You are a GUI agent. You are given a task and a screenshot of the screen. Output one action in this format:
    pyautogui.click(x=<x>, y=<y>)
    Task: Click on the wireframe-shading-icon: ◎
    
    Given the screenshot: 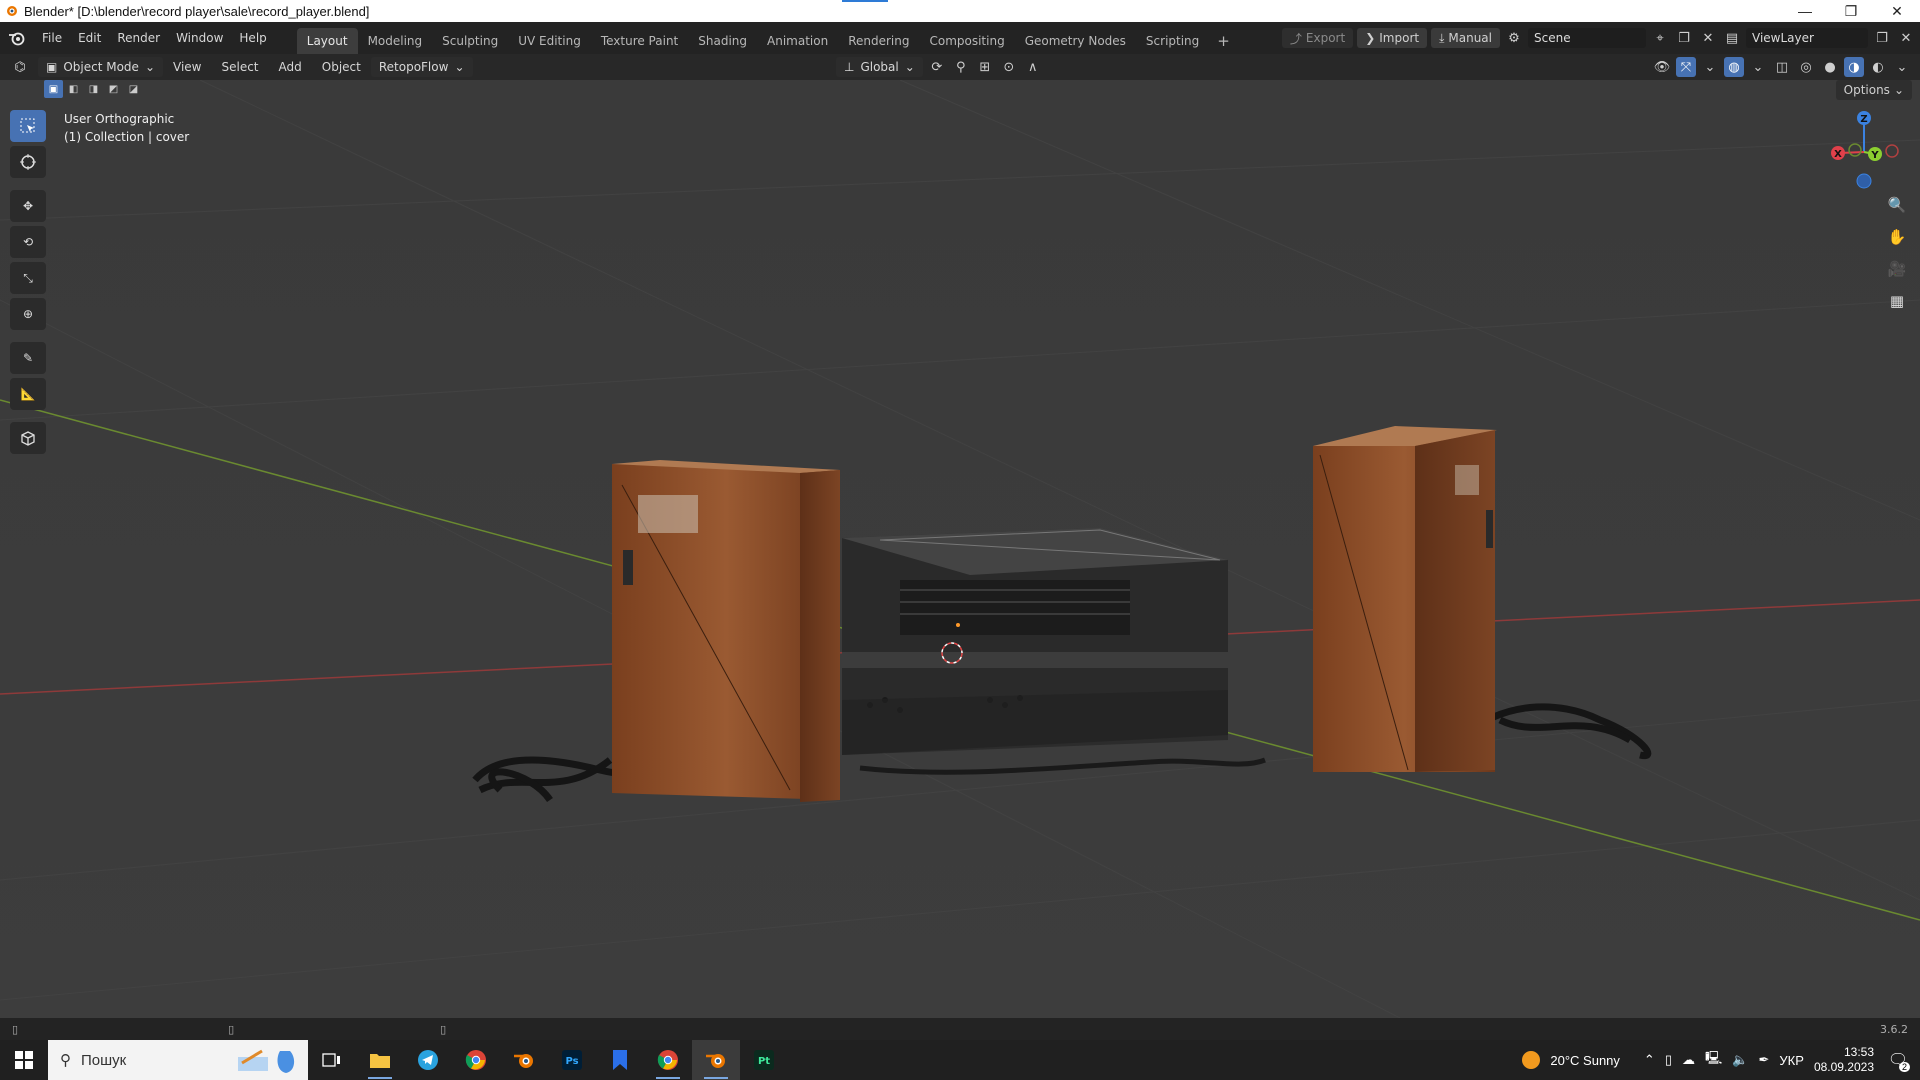 What is the action you would take?
    pyautogui.click(x=1806, y=67)
    